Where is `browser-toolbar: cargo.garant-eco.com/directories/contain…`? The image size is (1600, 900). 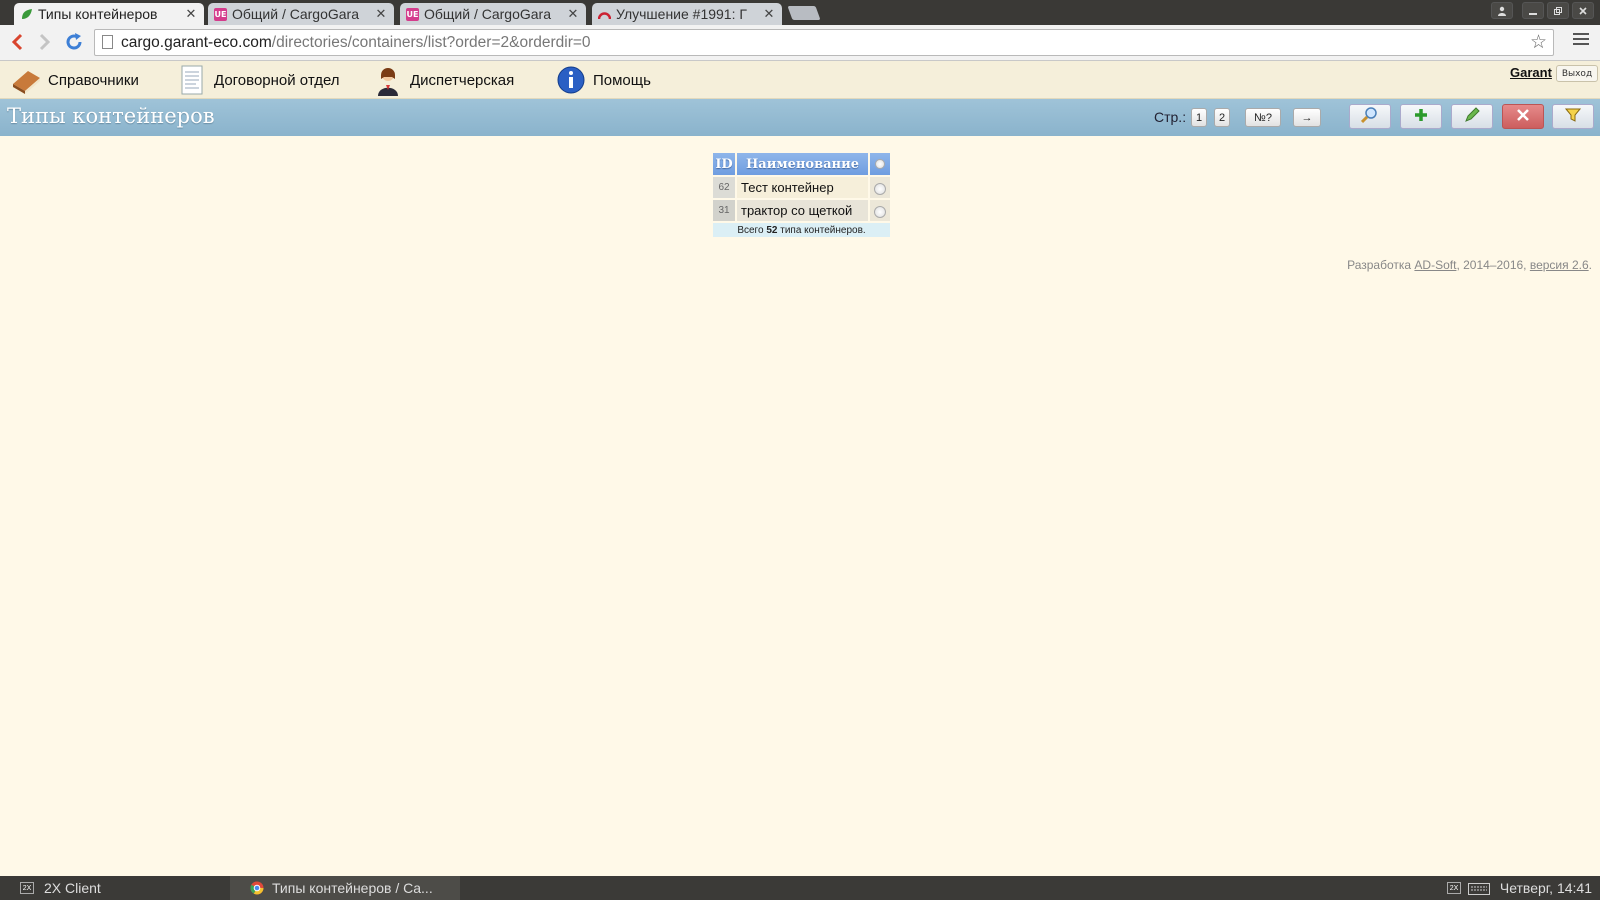 browser-toolbar: cargo.garant-eco.com/directories/contain… is located at coordinates (800, 43).